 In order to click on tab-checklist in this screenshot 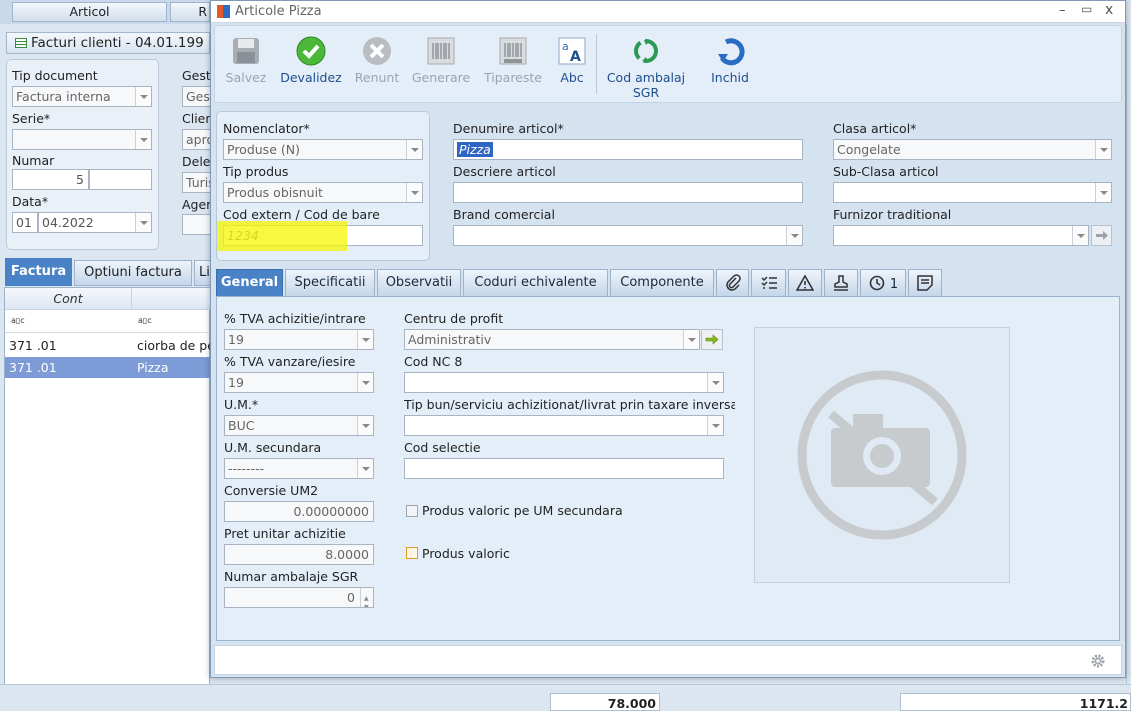, I will do `click(768, 282)`.